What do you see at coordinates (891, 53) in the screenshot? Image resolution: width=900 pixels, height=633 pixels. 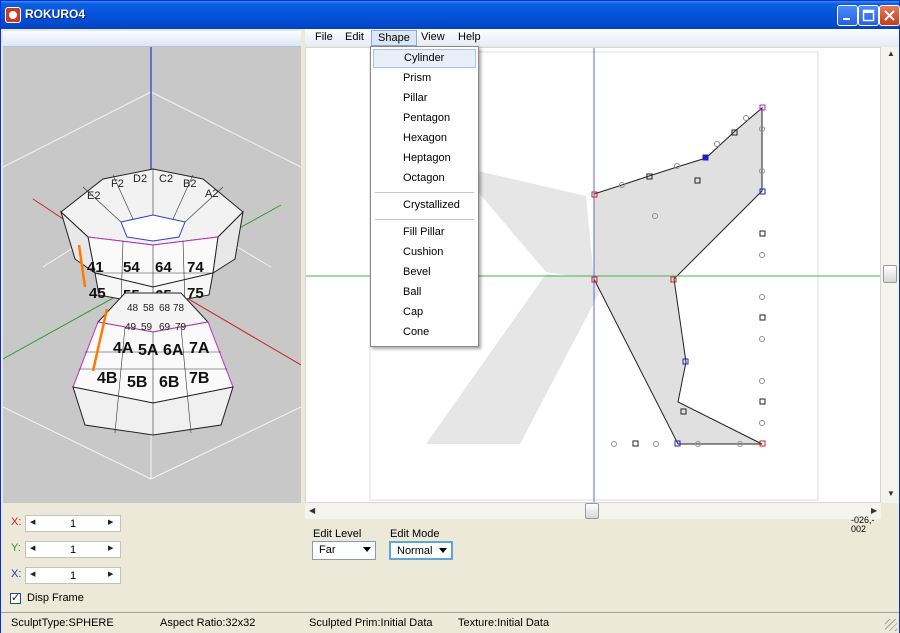 I see `scroll-up-icon: ▲` at bounding box center [891, 53].